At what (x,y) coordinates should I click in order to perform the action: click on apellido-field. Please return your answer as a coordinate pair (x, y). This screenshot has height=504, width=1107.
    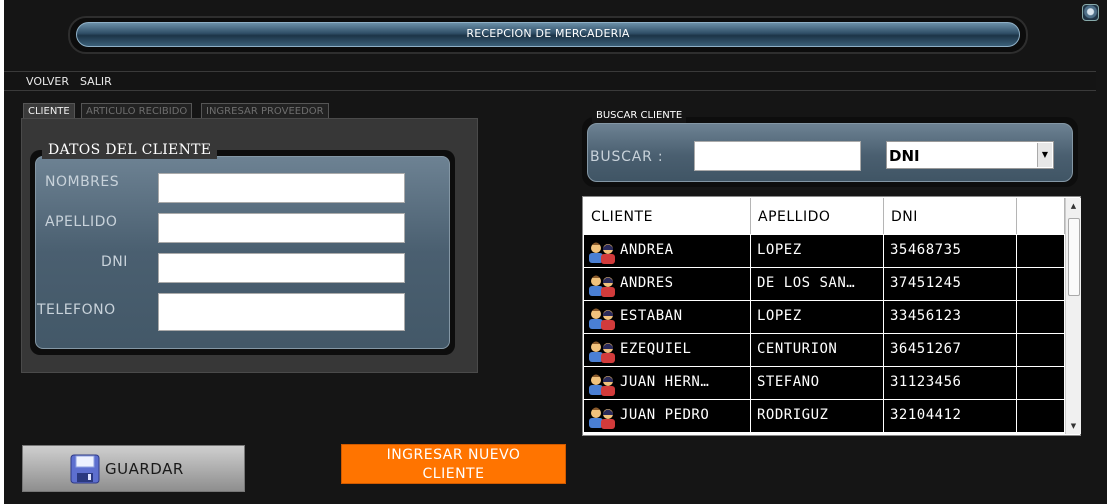
    Looking at the image, I should click on (281, 228).